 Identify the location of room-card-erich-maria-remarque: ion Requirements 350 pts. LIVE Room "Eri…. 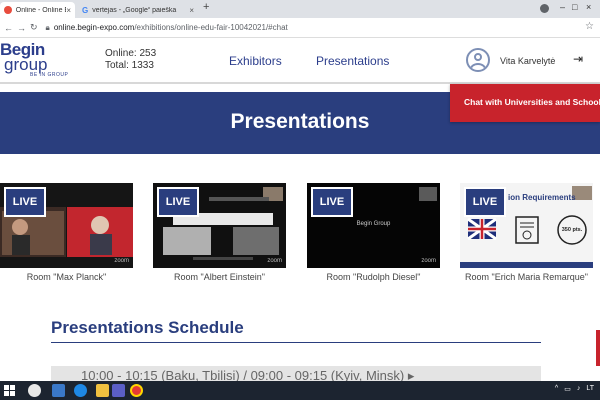
(526, 232).